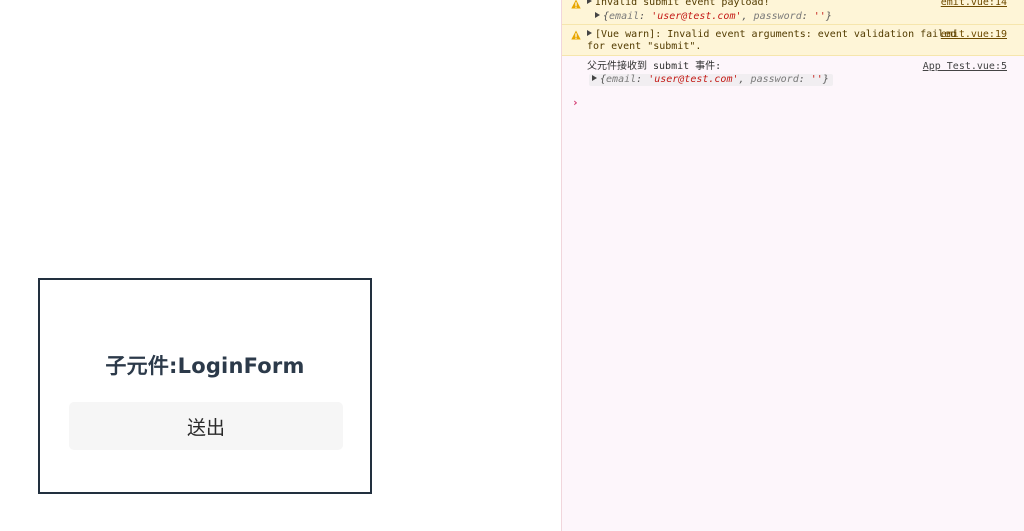  Describe the element at coordinates (965, 67) in the screenshot. I see `source-link: App Test.vue:5` at that location.